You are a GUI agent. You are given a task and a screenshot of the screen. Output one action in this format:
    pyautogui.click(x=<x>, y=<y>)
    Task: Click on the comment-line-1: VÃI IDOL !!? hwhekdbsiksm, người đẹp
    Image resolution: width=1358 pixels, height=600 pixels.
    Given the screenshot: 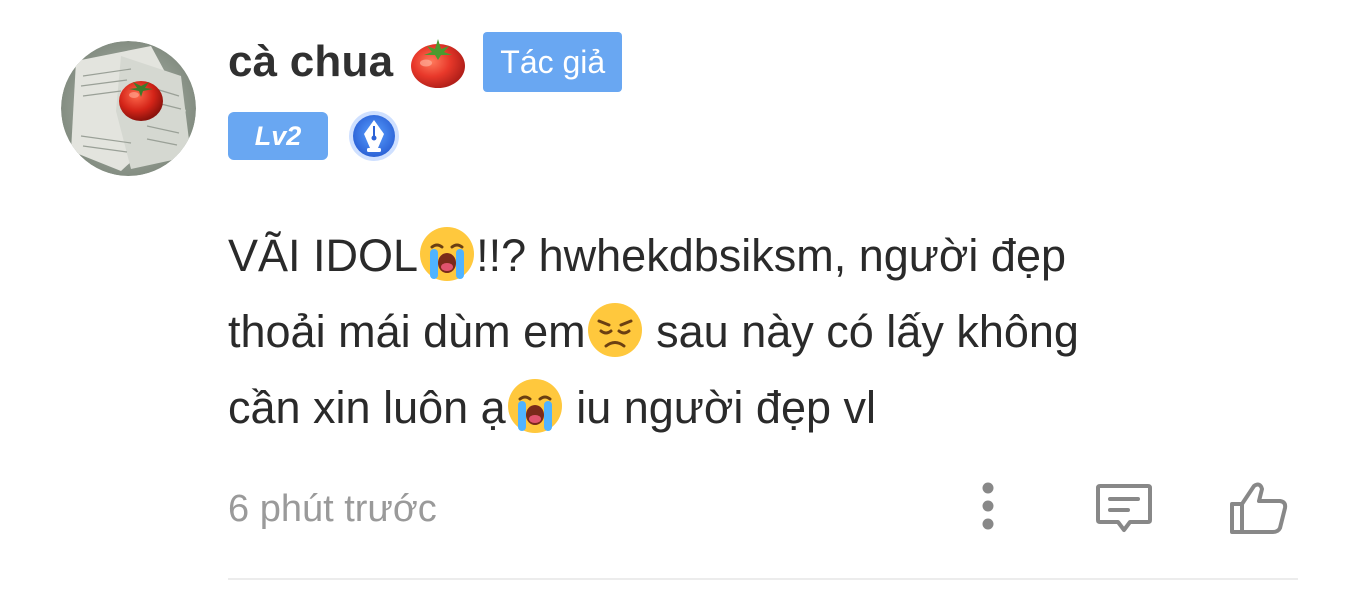 What is the action you would take?
    pyautogui.click(x=758, y=256)
    